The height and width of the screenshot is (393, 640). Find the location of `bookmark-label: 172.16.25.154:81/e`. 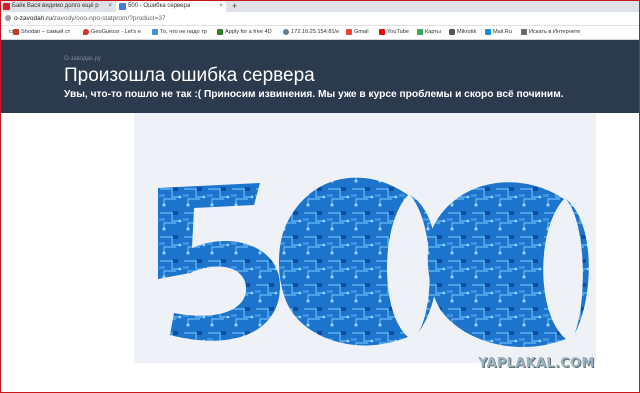

bookmark-label: 172.16.25.154:81/e is located at coordinates (315, 32).